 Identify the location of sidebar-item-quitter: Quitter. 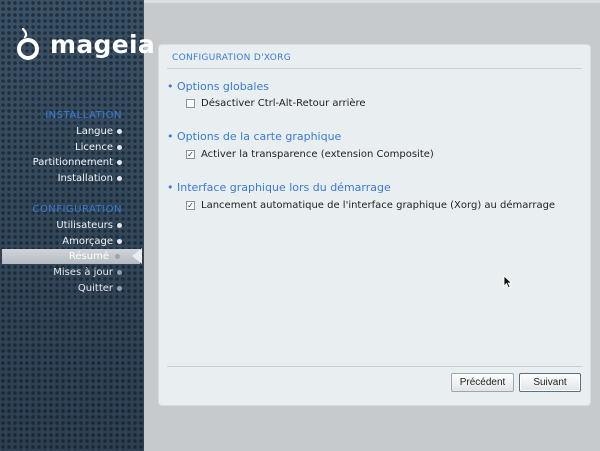
(72, 288).